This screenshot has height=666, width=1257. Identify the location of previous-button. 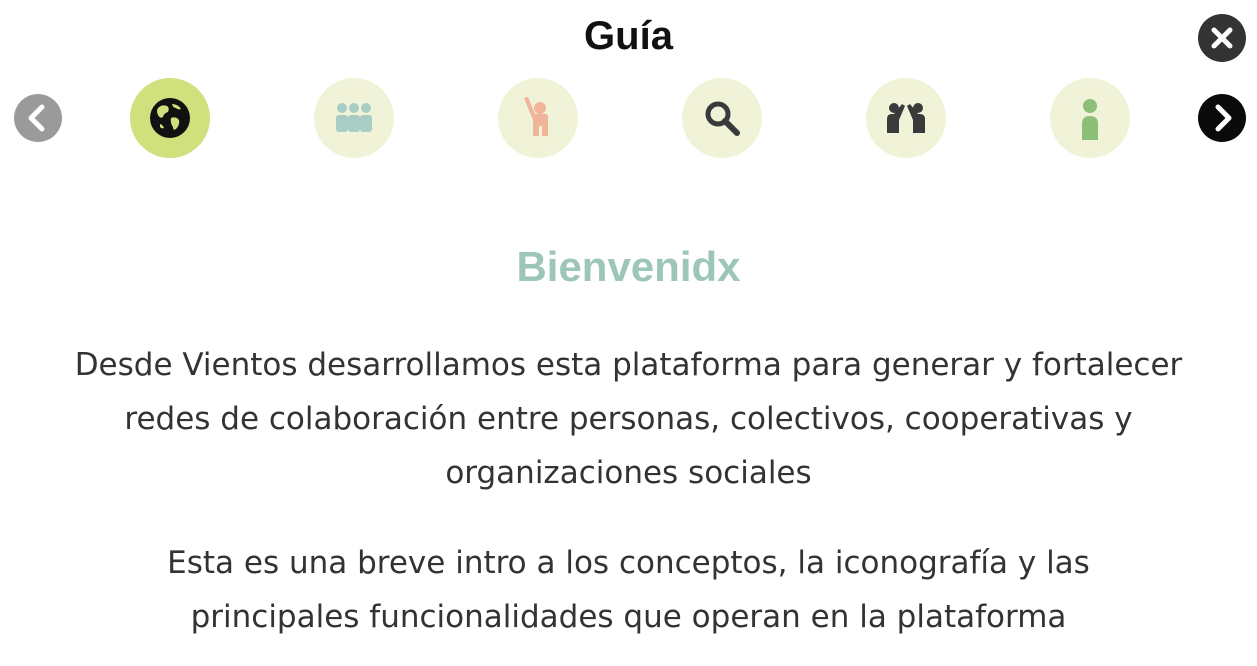
(38, 118).